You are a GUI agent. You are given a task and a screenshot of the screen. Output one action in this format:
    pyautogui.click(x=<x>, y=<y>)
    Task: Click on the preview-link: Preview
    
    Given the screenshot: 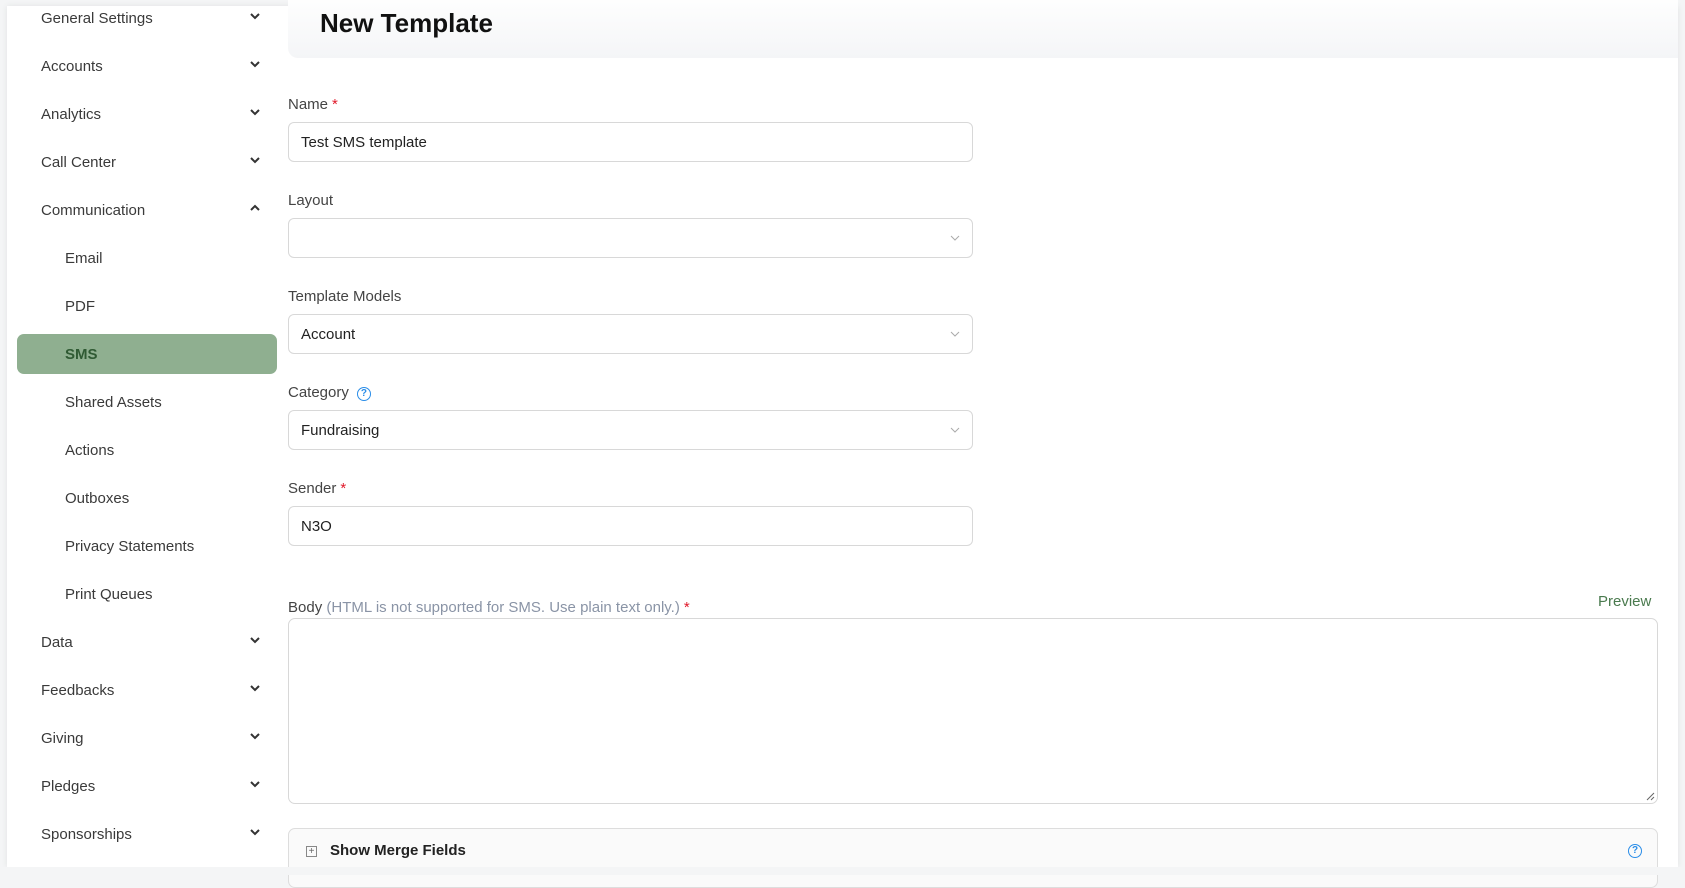 What is the action you would take?
    pyautogui.click(x=1624, y=601)
    